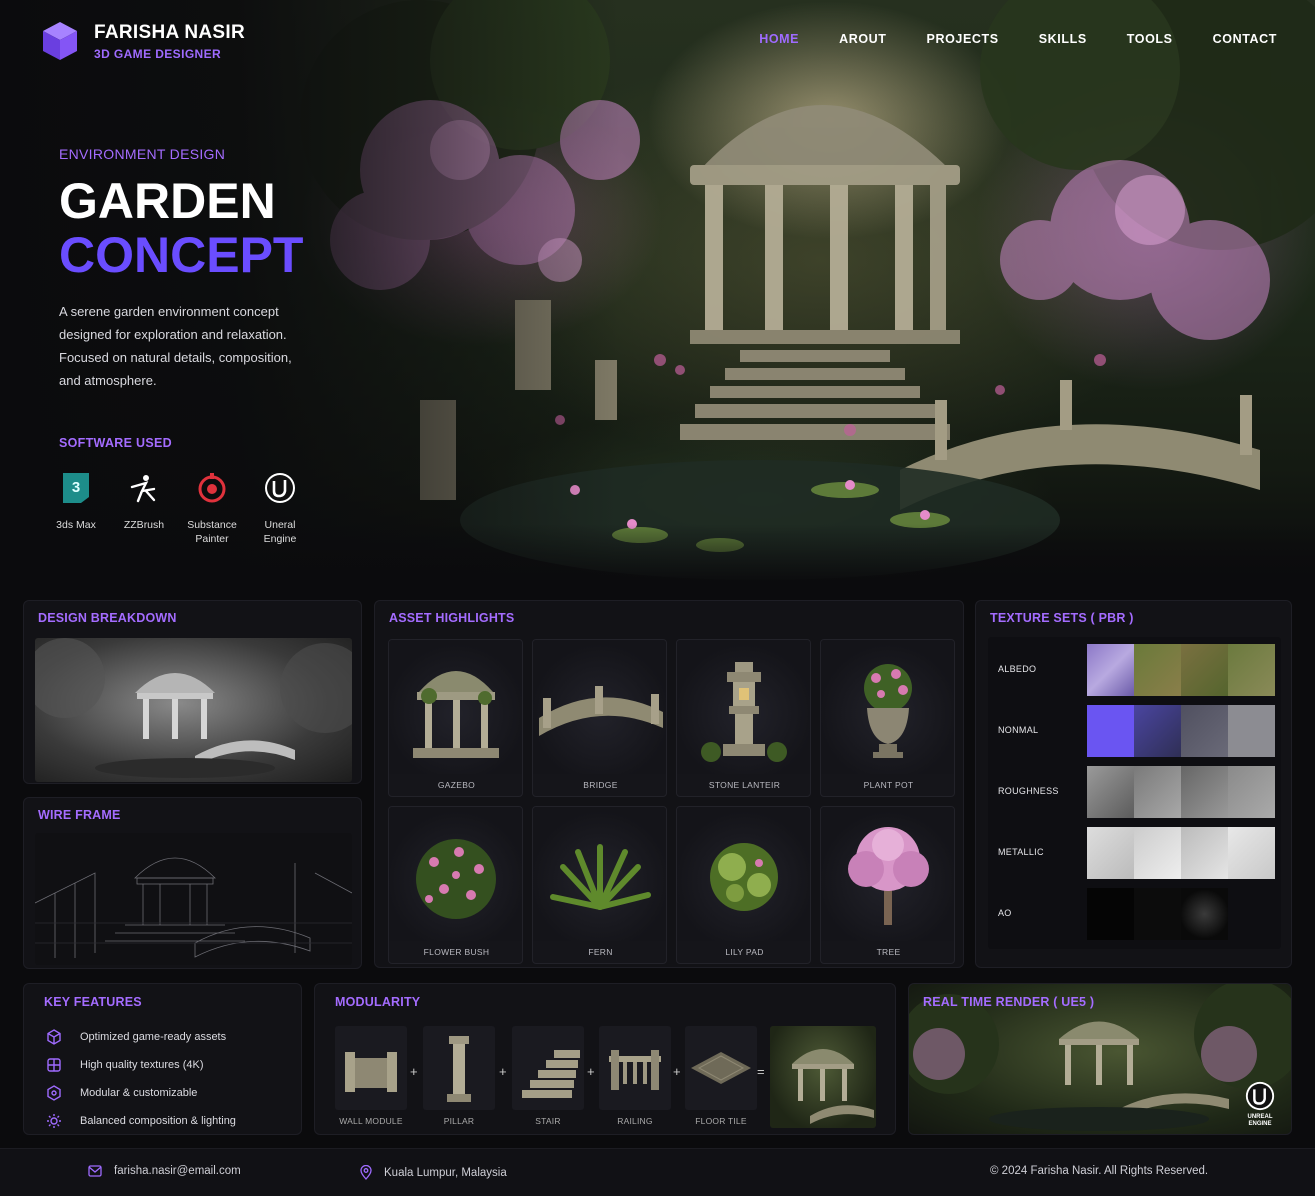  What do you see at coordinates (635, 1121) in the screenshot?
I see `module-label: RAILING` at bounding box center [635, 1121].